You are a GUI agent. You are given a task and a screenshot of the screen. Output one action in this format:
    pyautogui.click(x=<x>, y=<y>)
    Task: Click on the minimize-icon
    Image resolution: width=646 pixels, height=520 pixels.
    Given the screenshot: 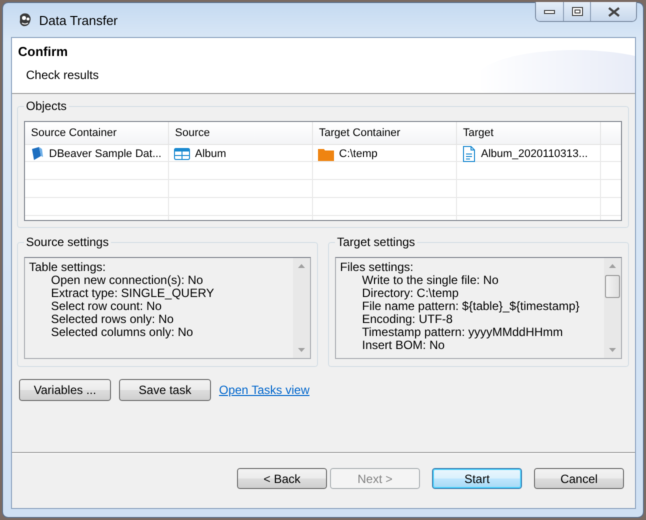 What is the action you would take?
    pyautogui.click(x=549, y=12)
    